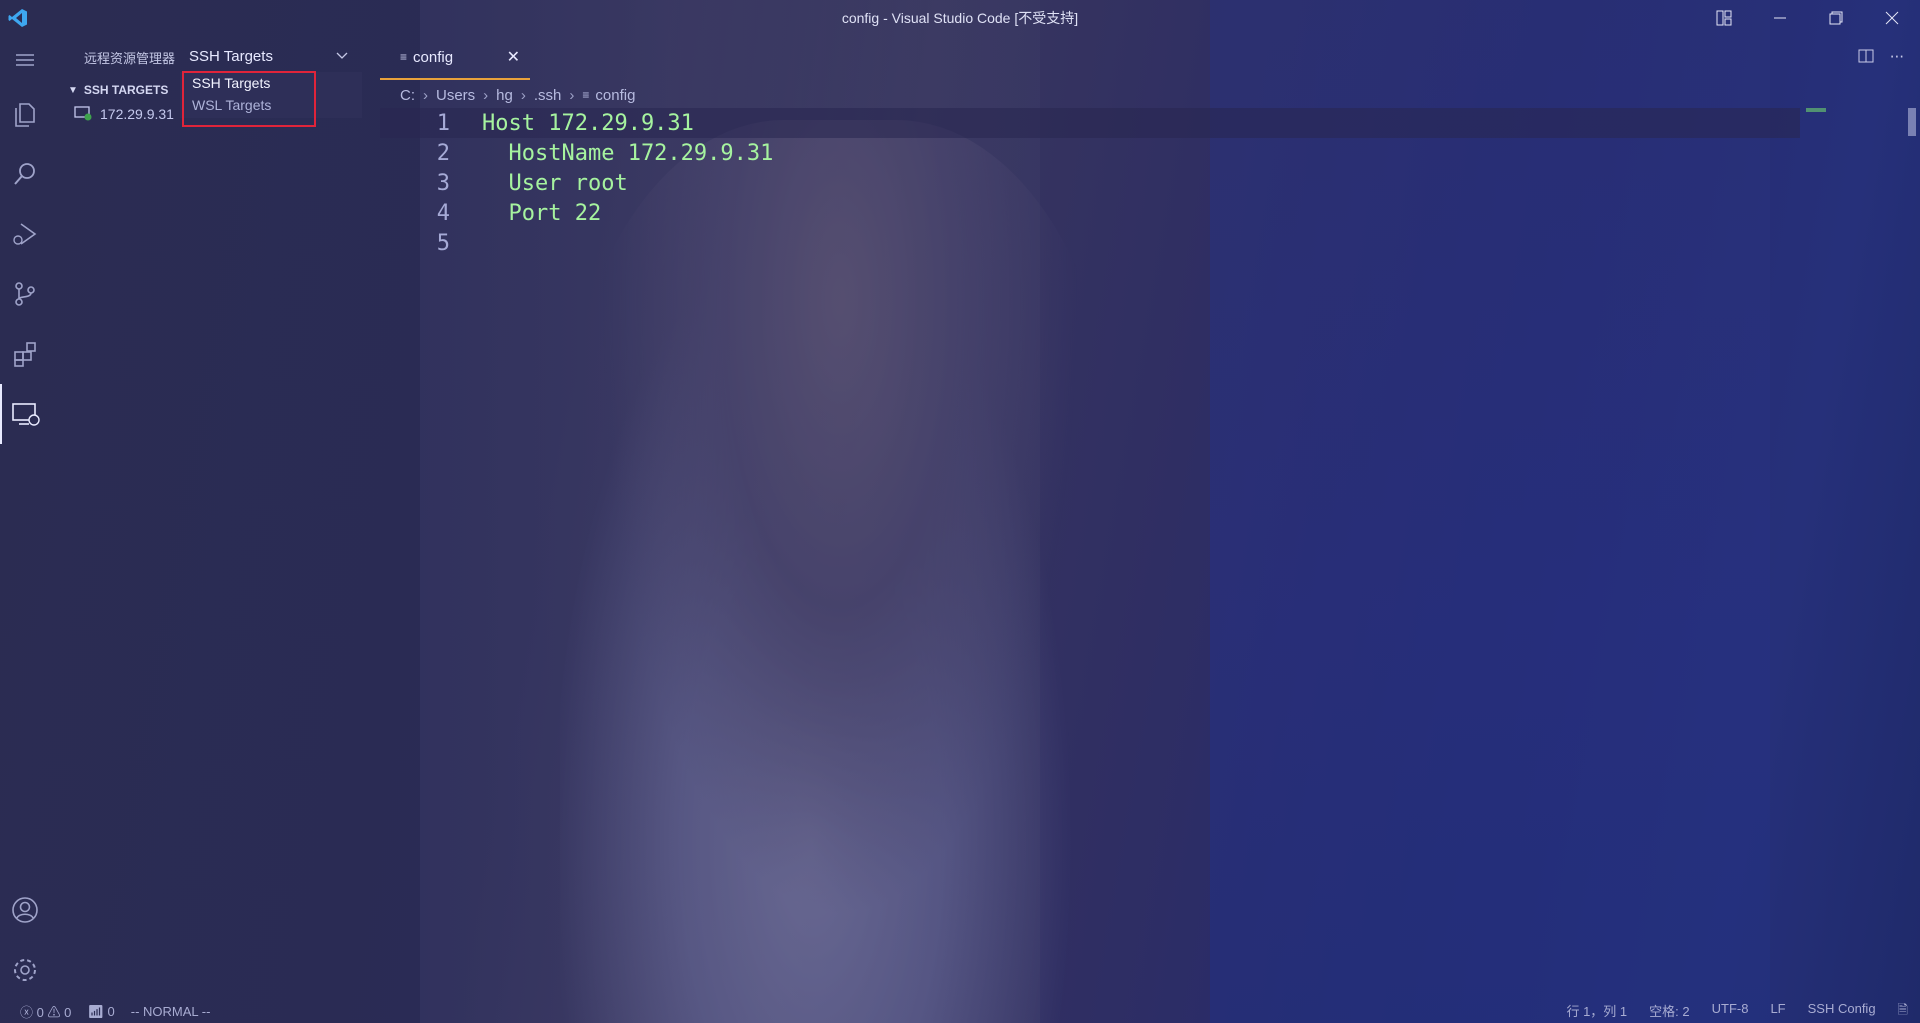 The height and width of the screenshot is (1023, 1920). Describe the element at coordinates (68, 1012) in the screenshot. I see `warning-count: 0` at that location.